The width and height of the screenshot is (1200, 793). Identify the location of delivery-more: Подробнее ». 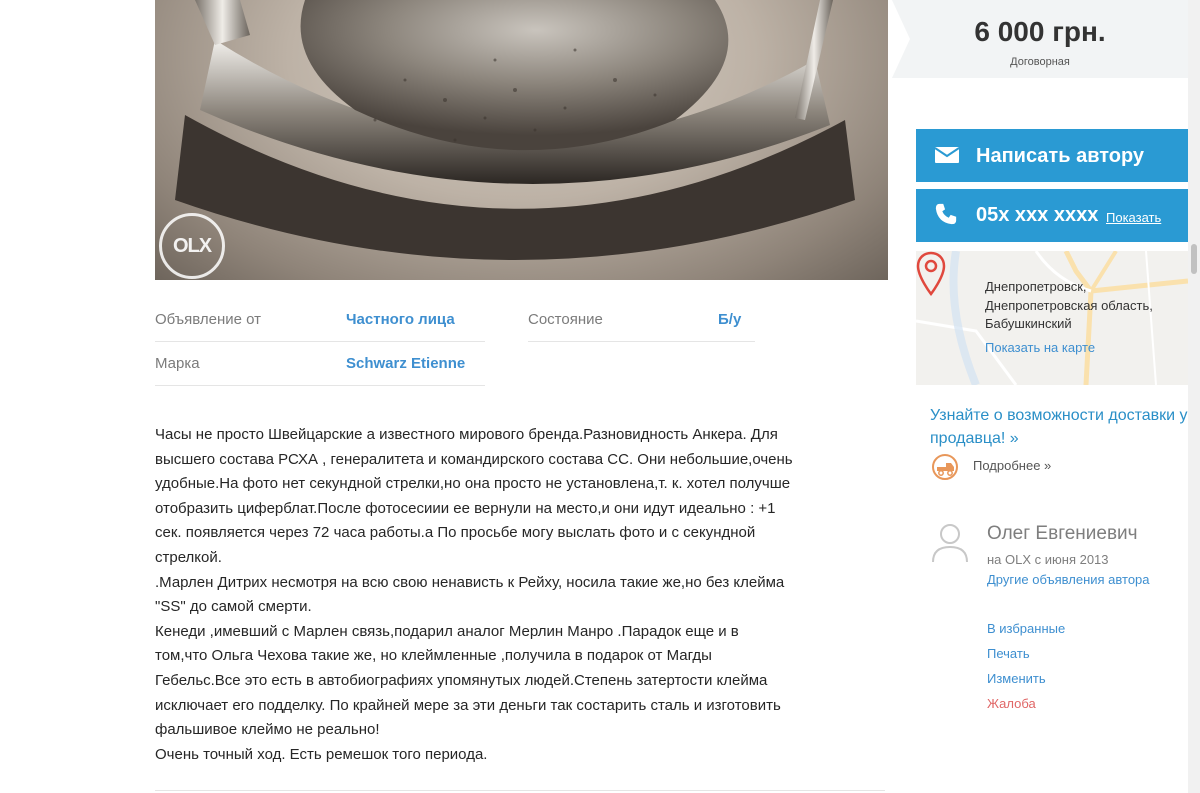
(990, 469).